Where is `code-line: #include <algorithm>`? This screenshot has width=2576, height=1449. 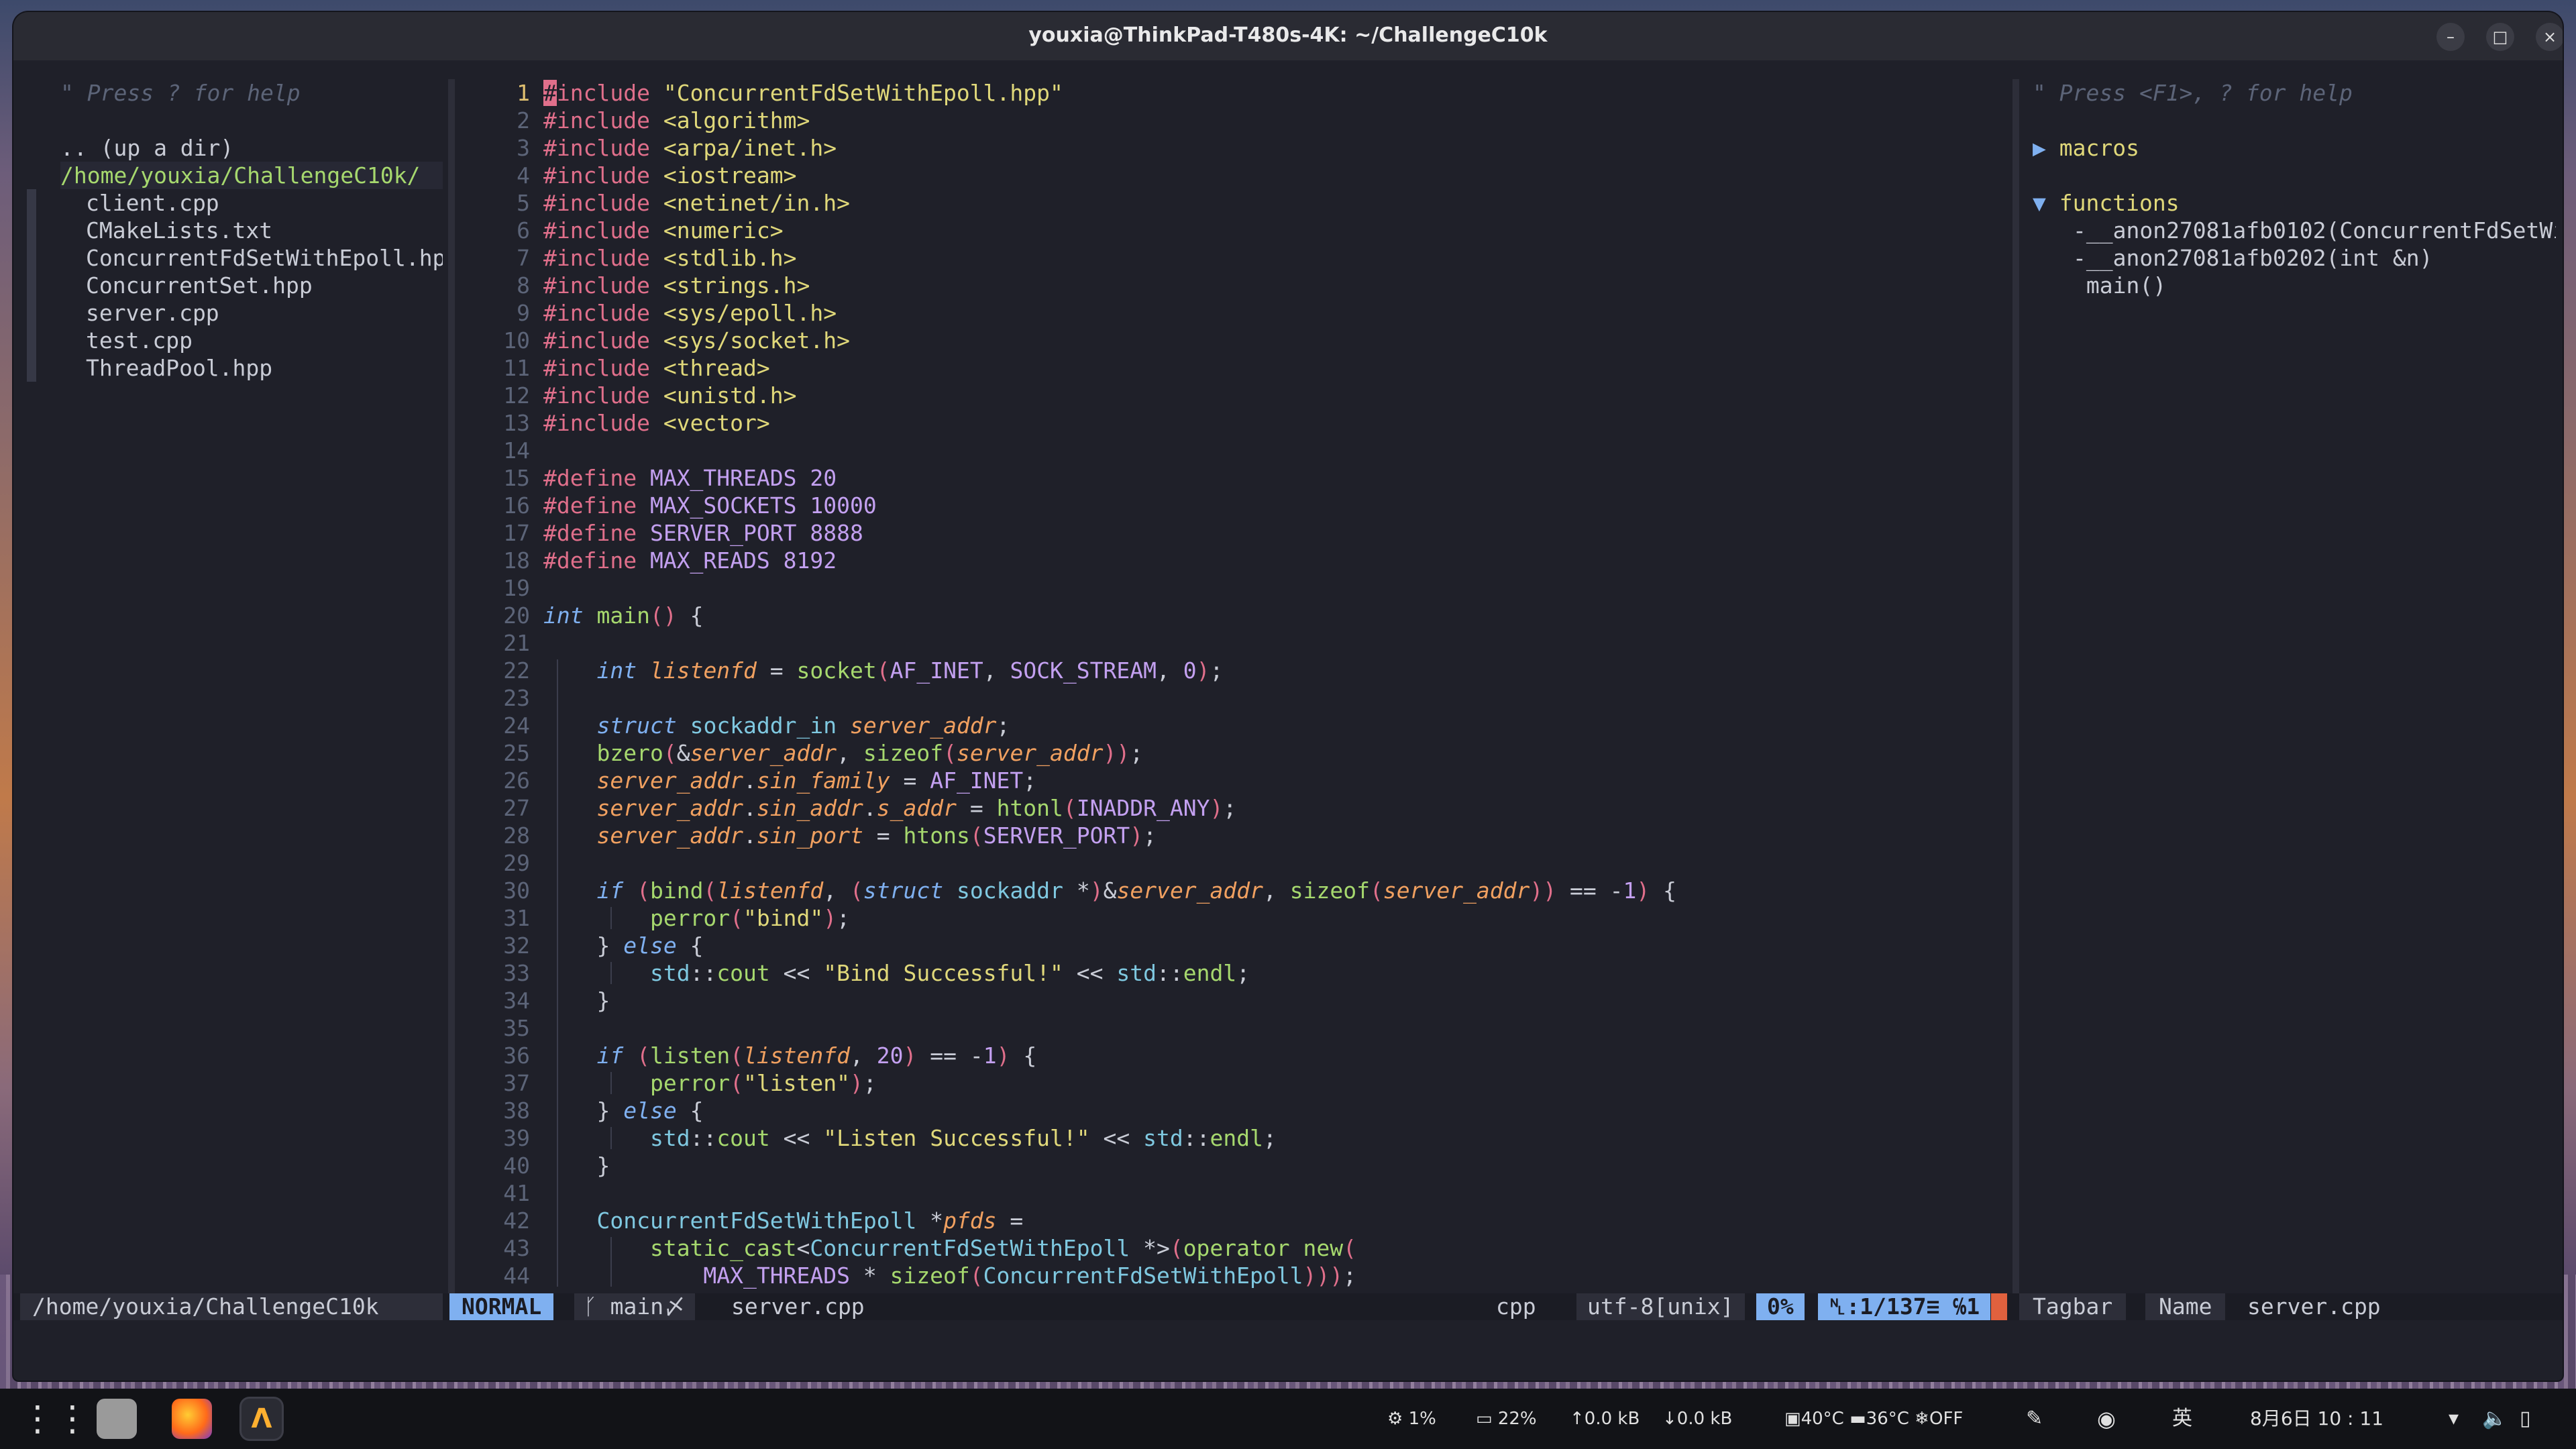
code-line: #include <algorithm> is located at coordinates (676, 120).